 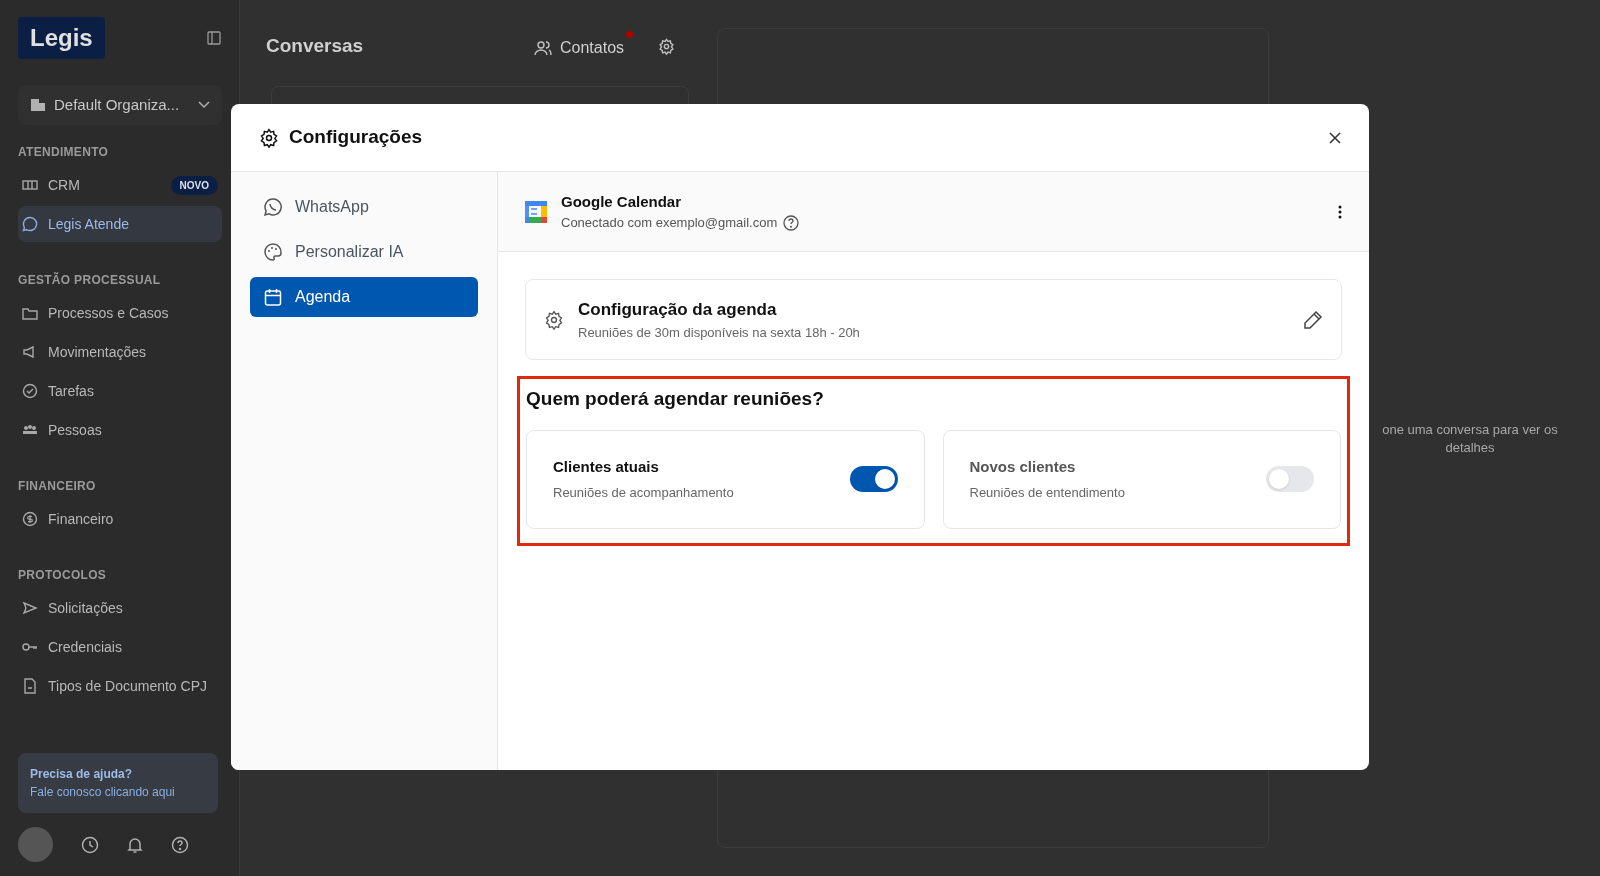 I want to click on help-card: Precisa de ajuda? Fale conosco clicando aqui, so click(x=118, y=783).